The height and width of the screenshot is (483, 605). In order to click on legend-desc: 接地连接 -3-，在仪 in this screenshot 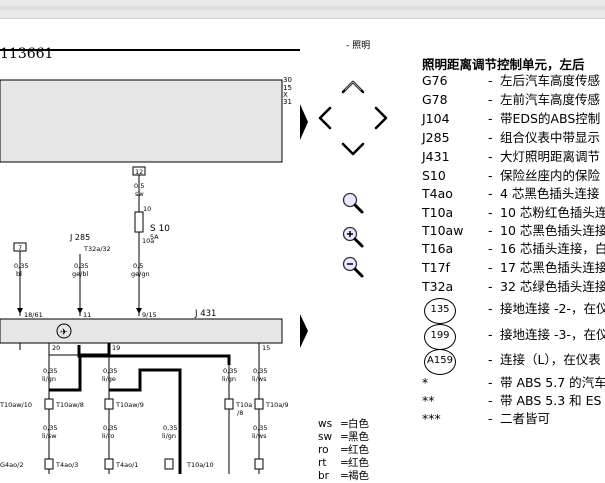, I will do `click(552, 334)`.